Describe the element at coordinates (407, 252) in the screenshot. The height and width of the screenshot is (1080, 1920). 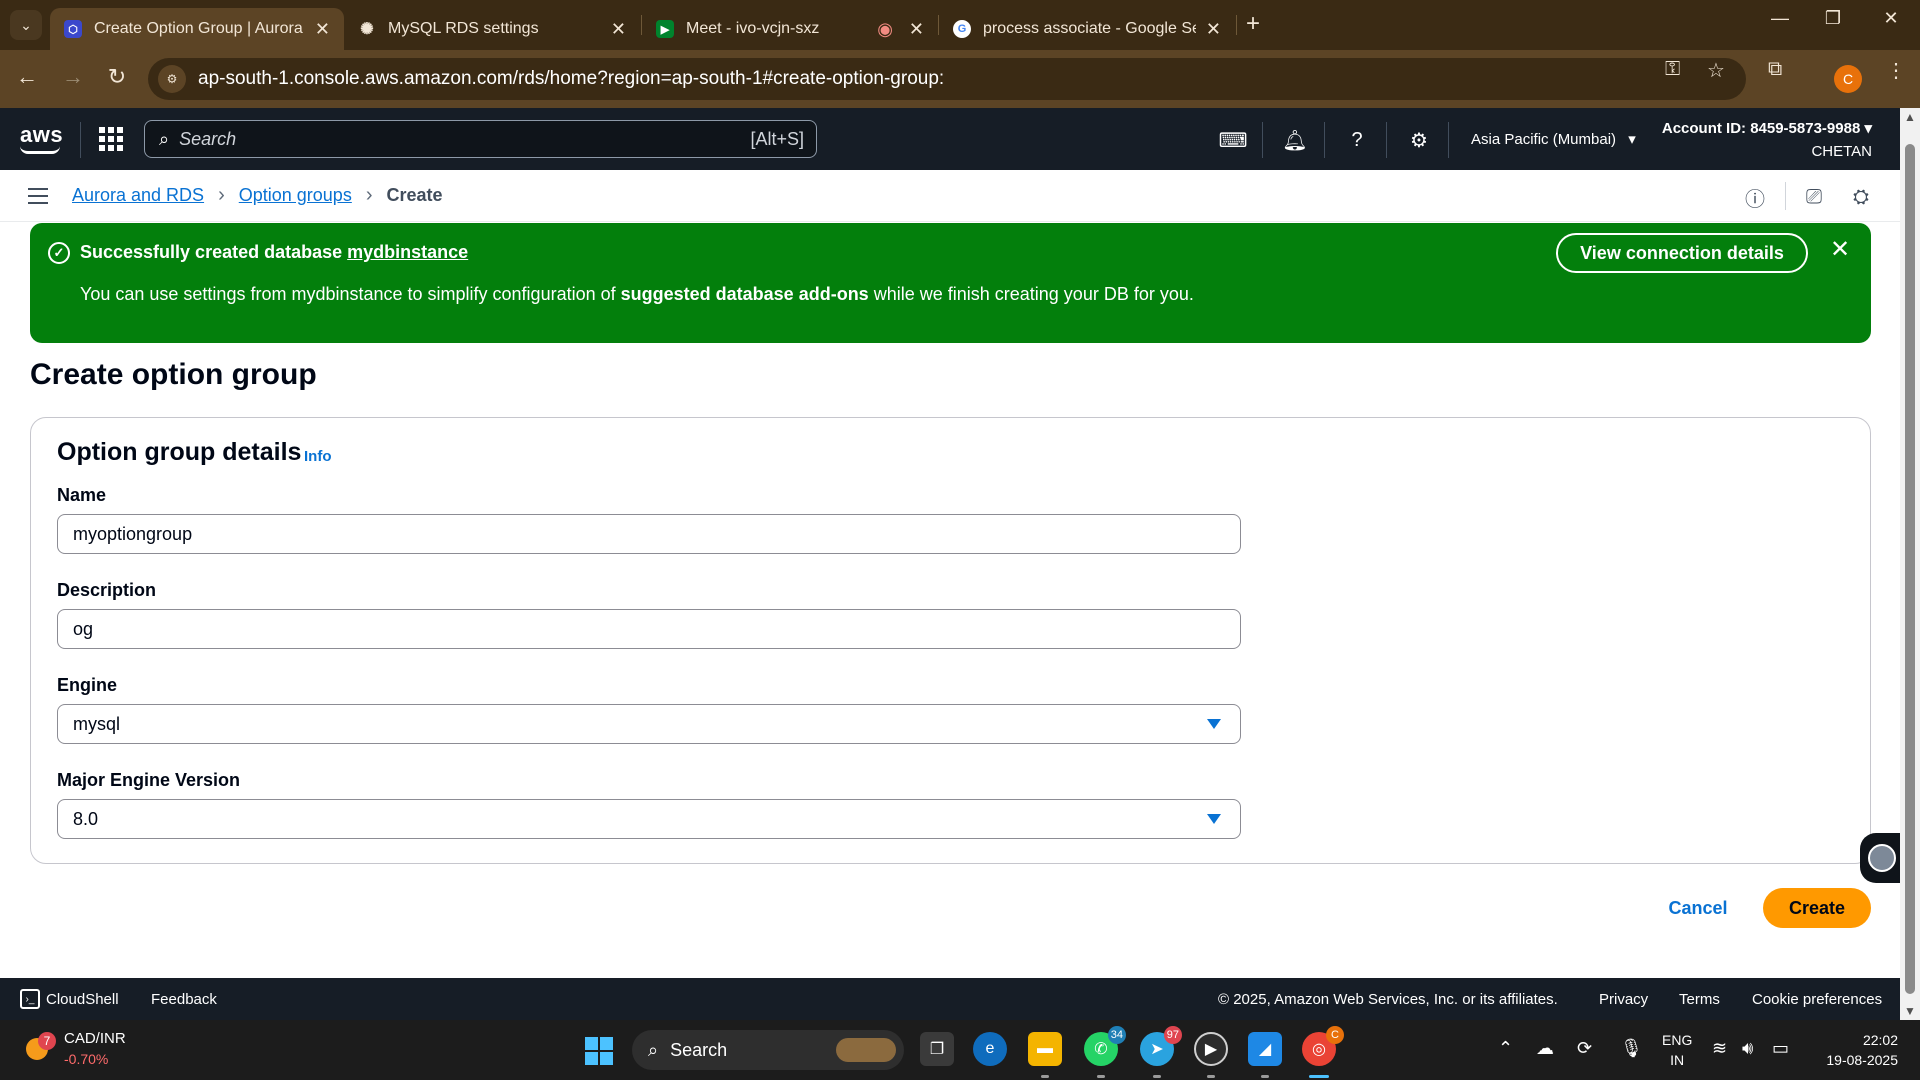
I see `flash-db-link: mydbinstance` at that location.